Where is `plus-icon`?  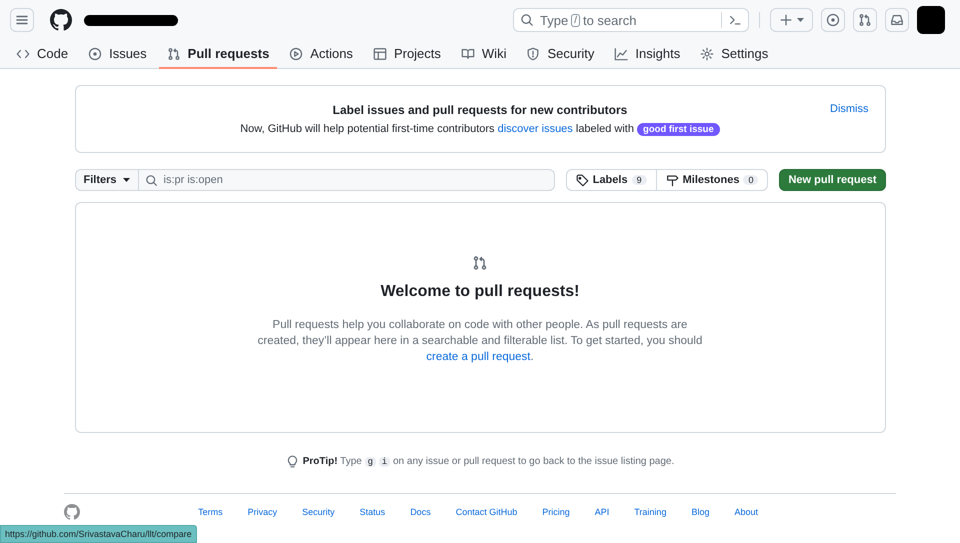
plus-icon is located at coordinates (786, 20).